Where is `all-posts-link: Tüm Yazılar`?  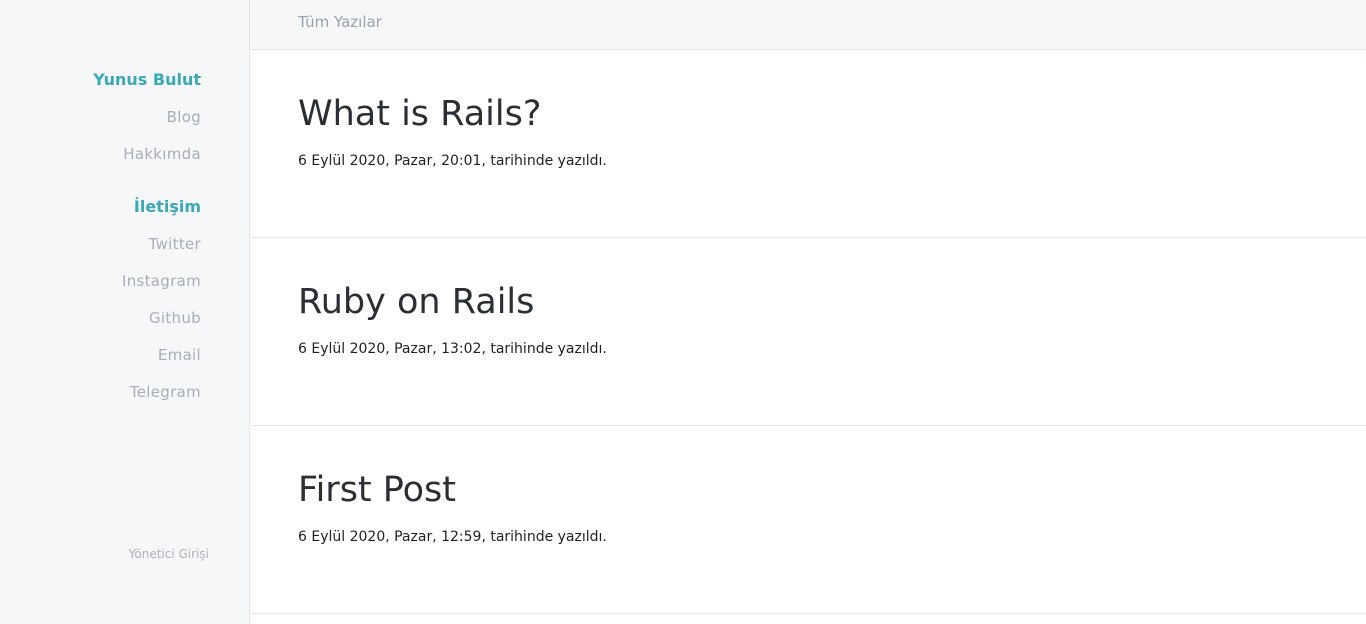
all-posts-link: Tüm Yazılar is located at coordinates (340, 22).